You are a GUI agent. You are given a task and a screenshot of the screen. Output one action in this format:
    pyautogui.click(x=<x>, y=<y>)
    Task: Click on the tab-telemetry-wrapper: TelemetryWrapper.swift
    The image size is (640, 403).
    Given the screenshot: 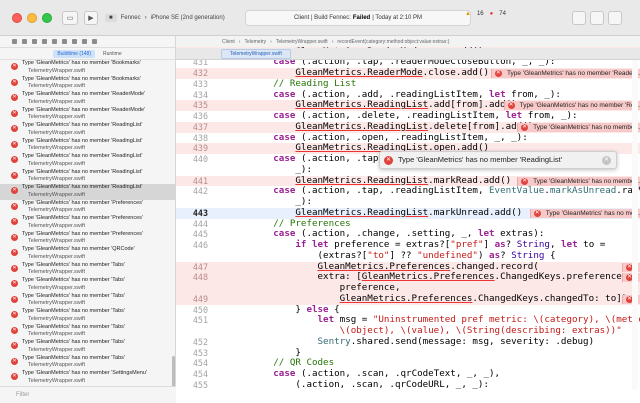 What is the action you would take?
    pyautogui.click(x=256, y=54)
    